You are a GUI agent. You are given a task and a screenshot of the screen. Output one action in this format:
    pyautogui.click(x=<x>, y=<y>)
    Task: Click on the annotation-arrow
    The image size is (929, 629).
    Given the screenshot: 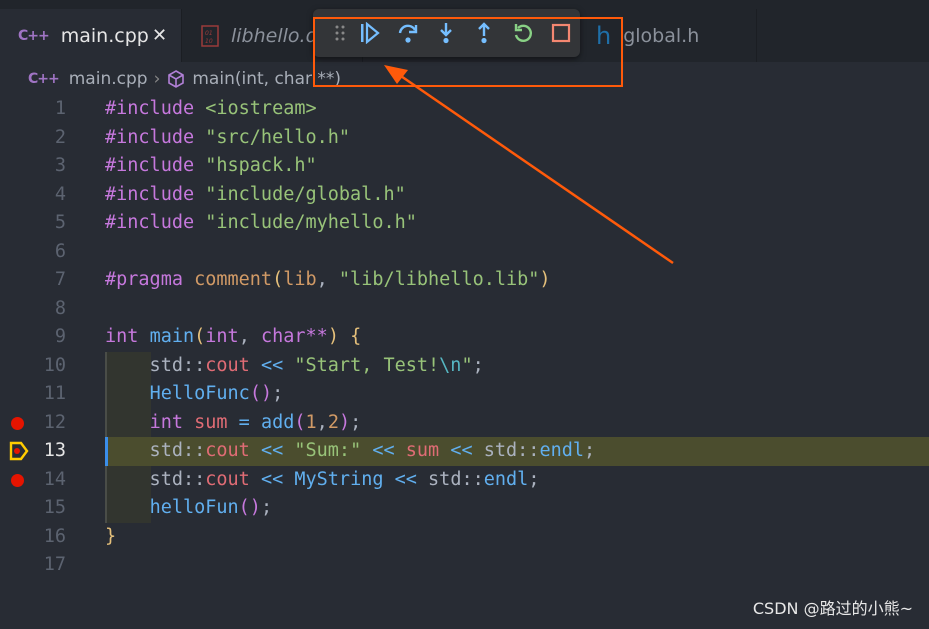 What is the action you would take?
    pyautogui.click(x=529, y=165)
    